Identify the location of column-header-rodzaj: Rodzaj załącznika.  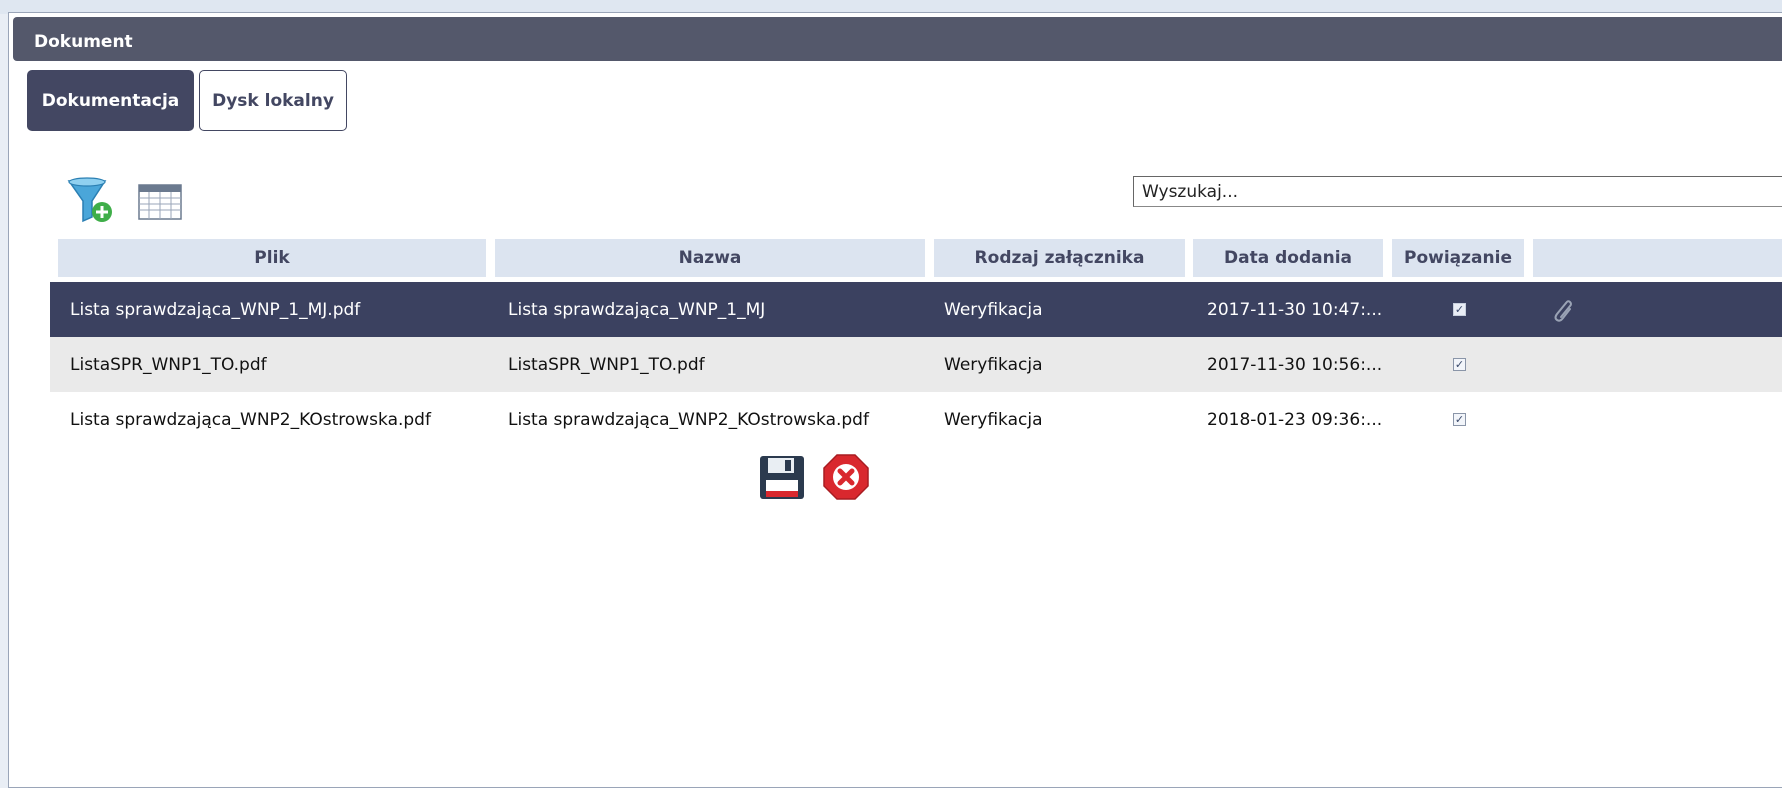
(1059, 258).